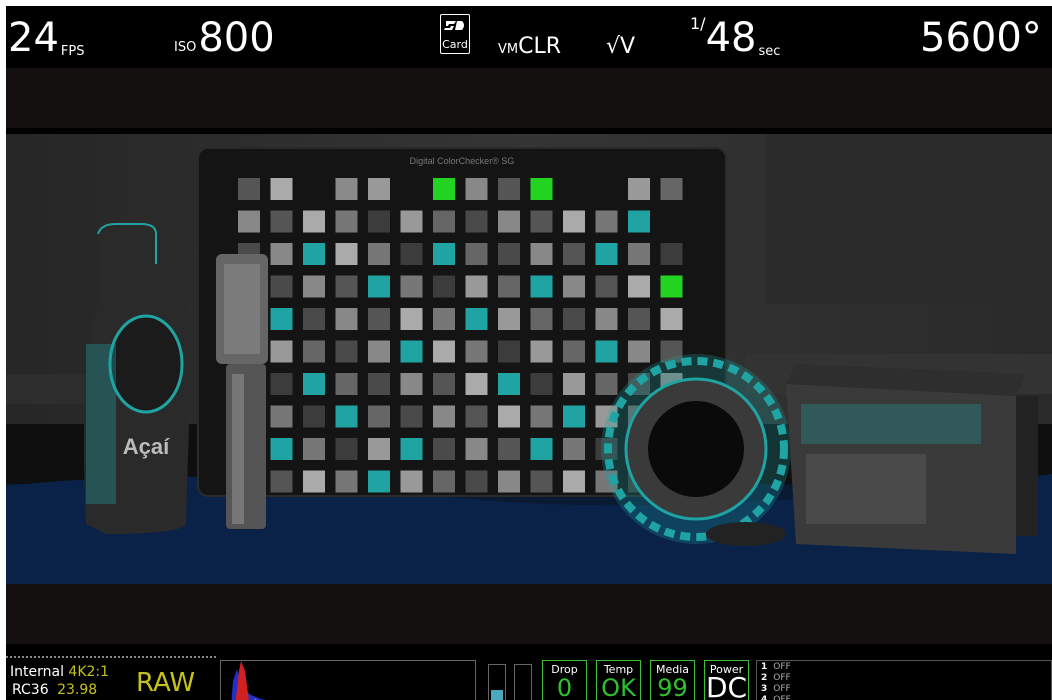 This screenshot has width=1052, height=700. Describe the element at coordinates (618, 680) in the screenshot. I see `temp-status: Temp OK` at that location.